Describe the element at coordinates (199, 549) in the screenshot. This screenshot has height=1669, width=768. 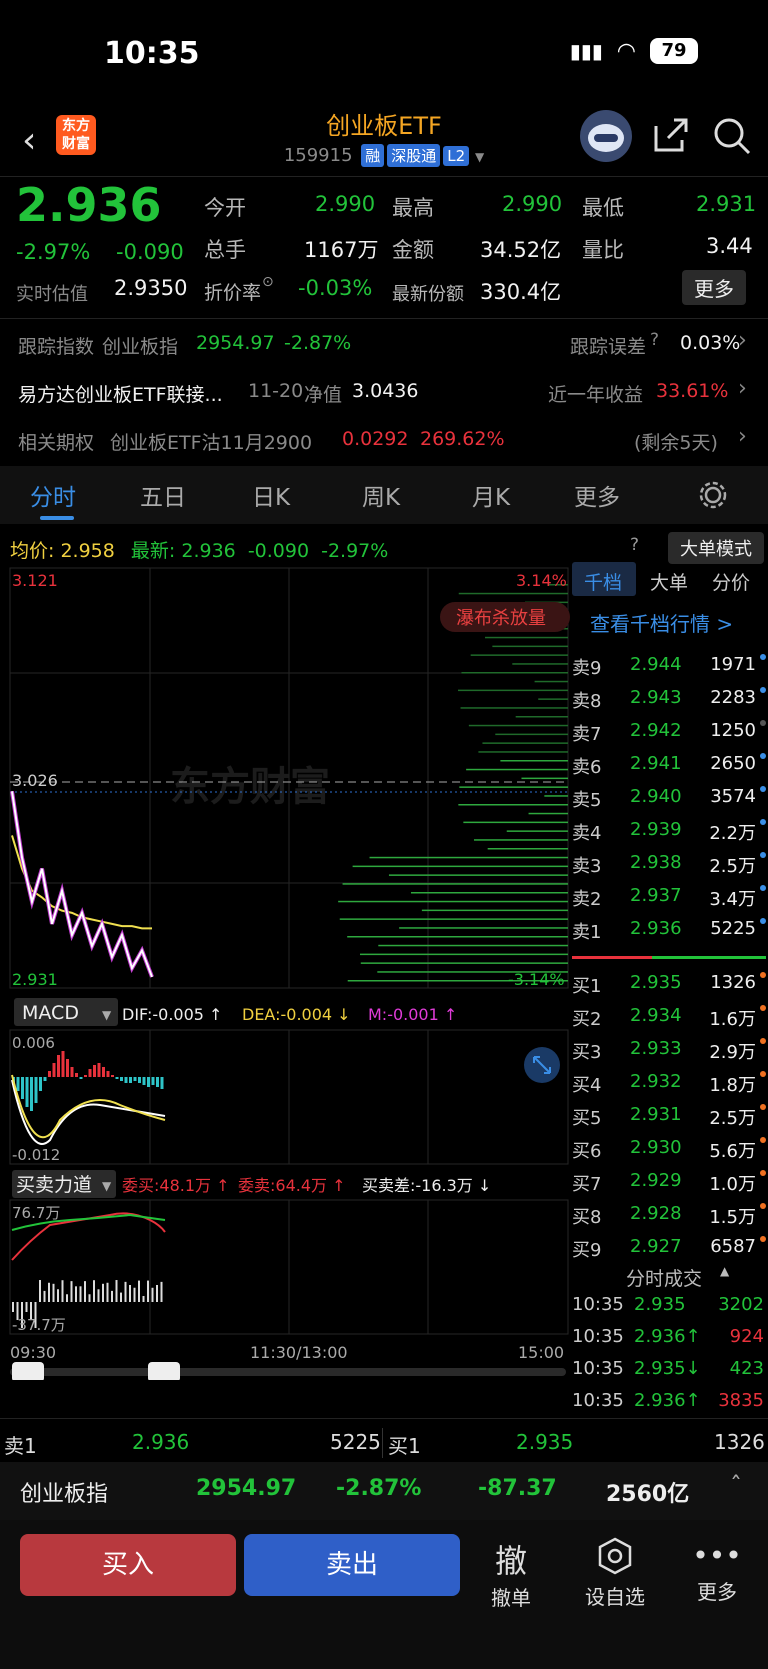
I see `chart-header: 均价: 2.958 最新: 2.936 -0.090 -2.97%` at that location.